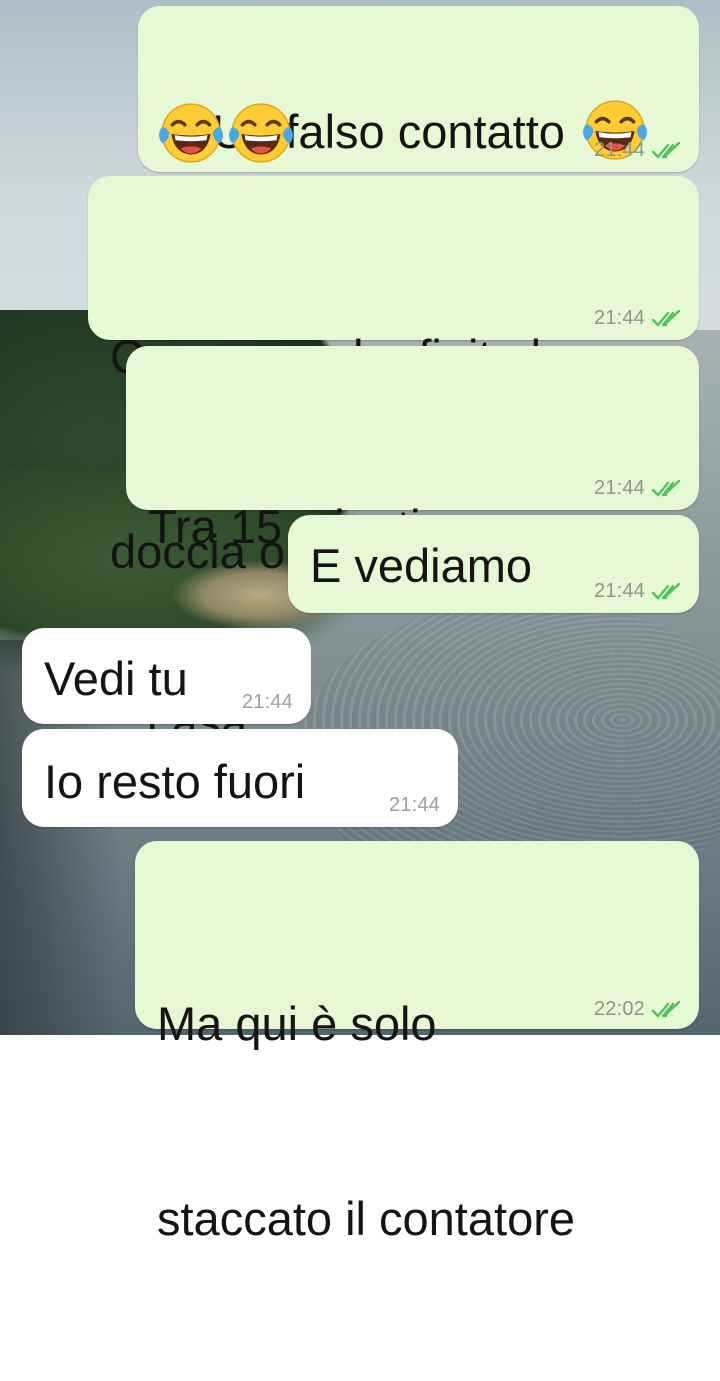  I want to click on emoji-row, so click(226, 133).